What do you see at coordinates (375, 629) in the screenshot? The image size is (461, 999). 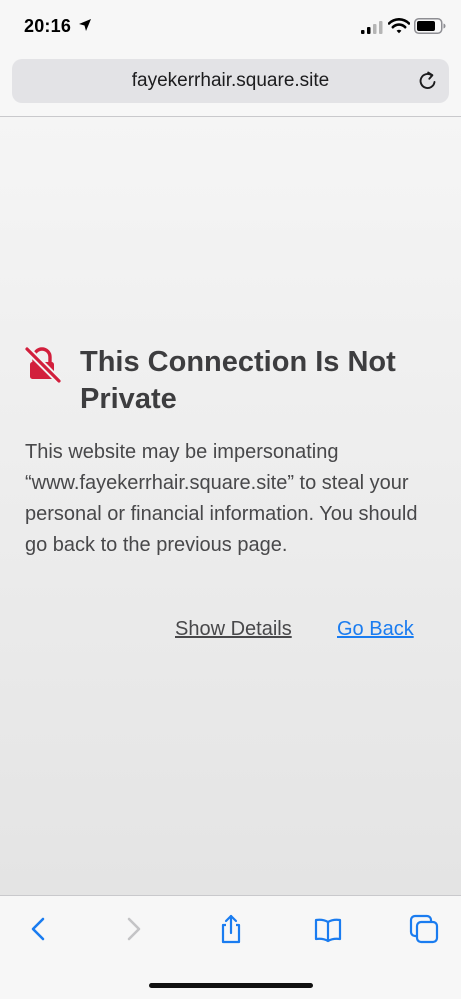 I see `go-back-link: Go Back` at bounding box center [375, 629].